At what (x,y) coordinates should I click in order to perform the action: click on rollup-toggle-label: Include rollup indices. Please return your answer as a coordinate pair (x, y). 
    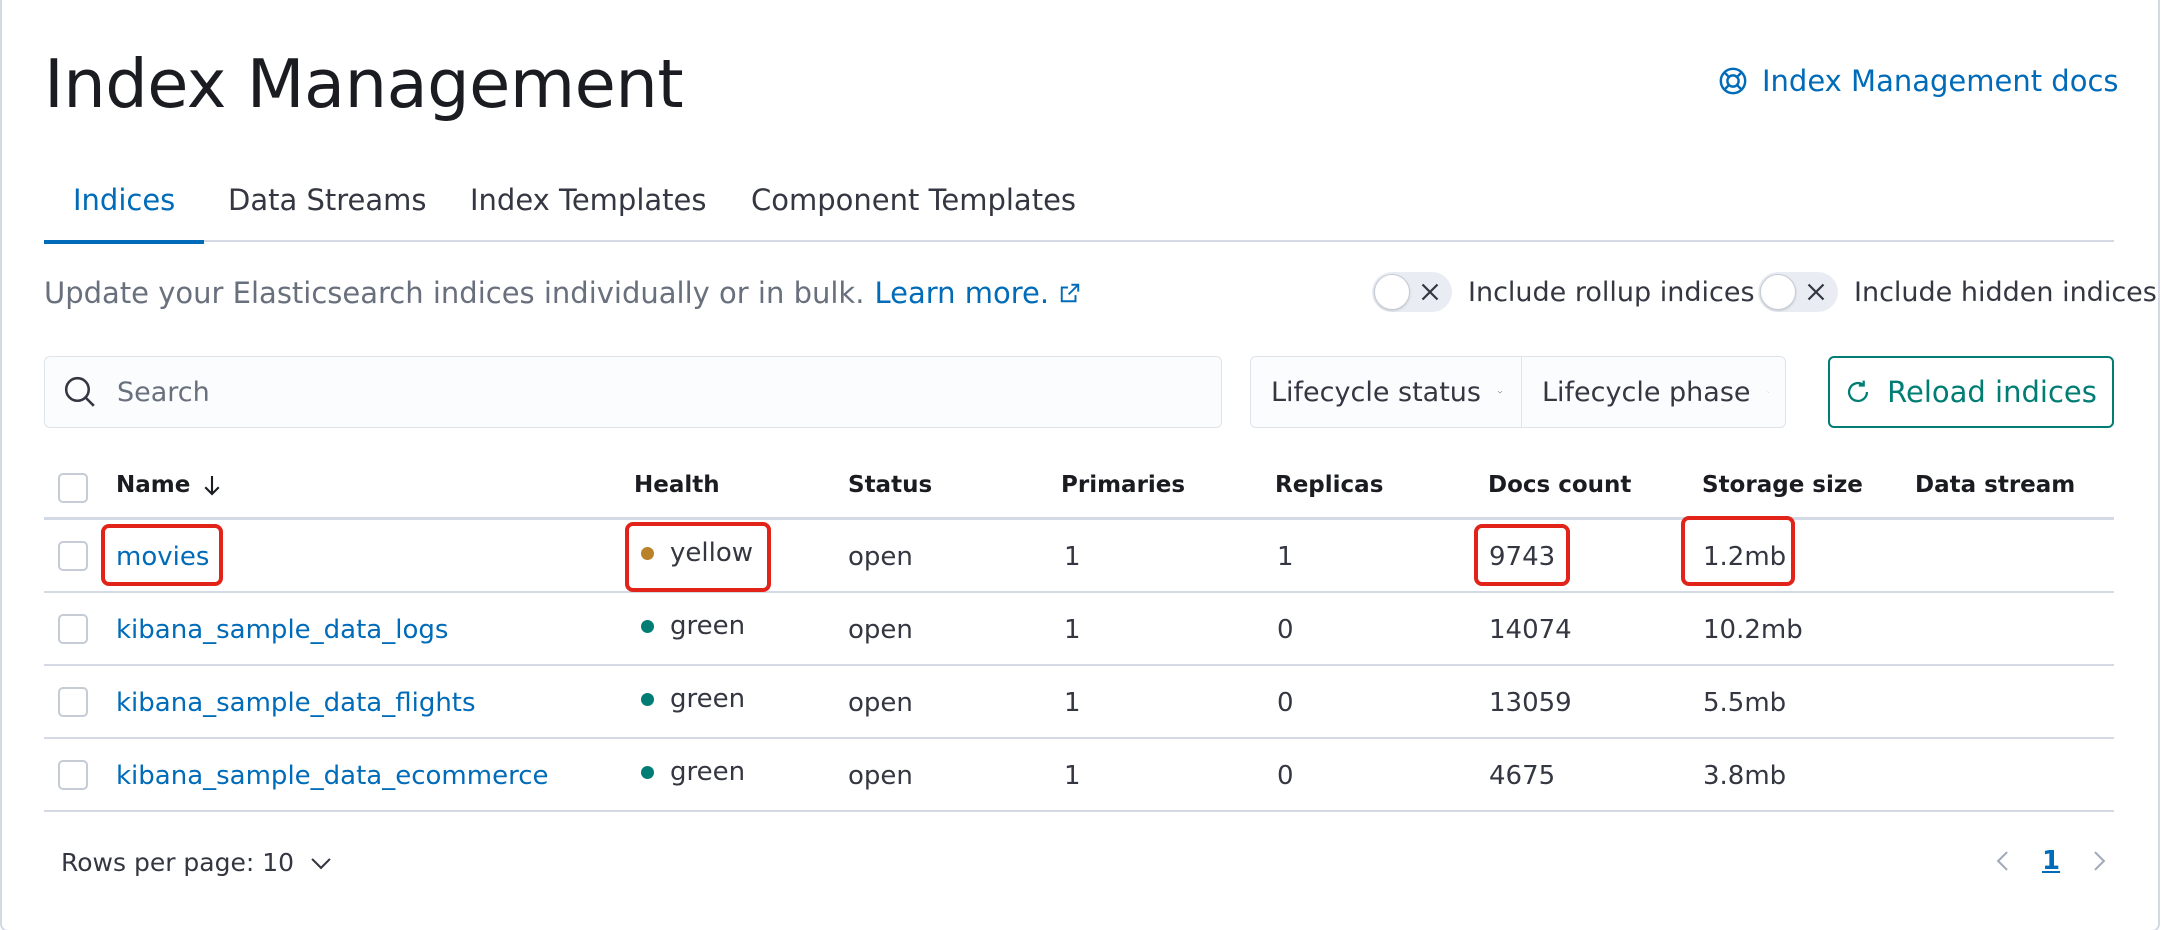
    Looking at the image, I should click on (1611, 292).